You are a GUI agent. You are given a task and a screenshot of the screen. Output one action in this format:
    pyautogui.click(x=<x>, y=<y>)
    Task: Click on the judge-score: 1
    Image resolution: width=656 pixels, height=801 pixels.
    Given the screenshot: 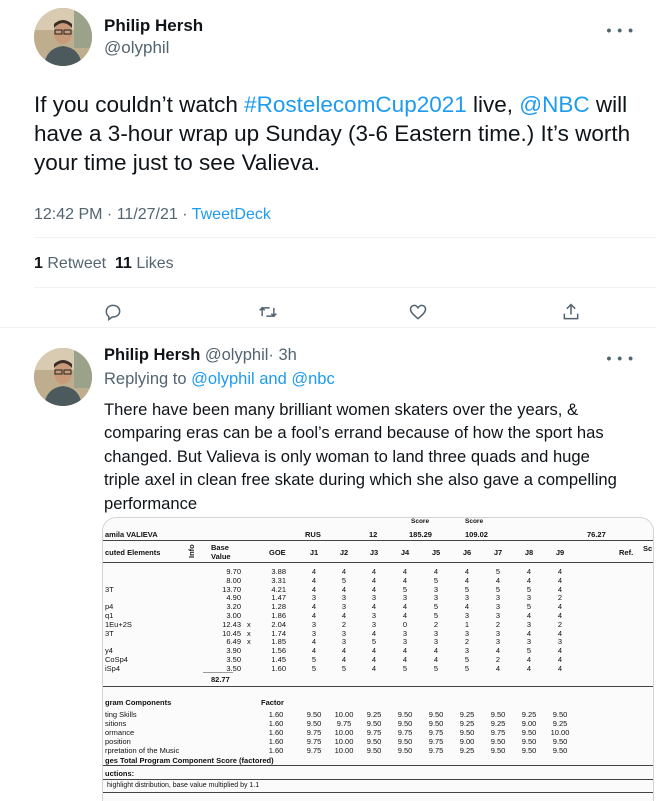 What is the action you would take?
    pyautogui.click(x=467, y=624)
    